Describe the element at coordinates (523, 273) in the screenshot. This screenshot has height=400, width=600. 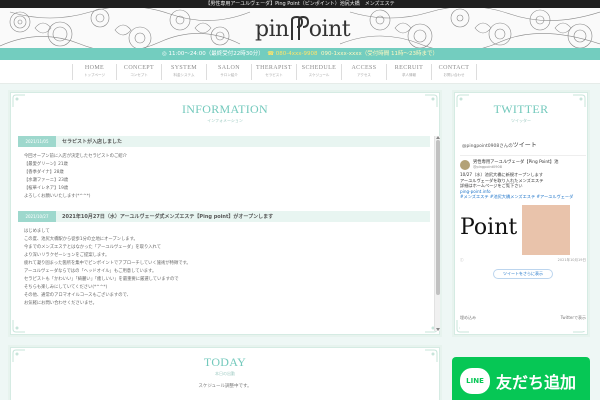
I see `more-tweets-button: ツイートをさらに表示` at that location.